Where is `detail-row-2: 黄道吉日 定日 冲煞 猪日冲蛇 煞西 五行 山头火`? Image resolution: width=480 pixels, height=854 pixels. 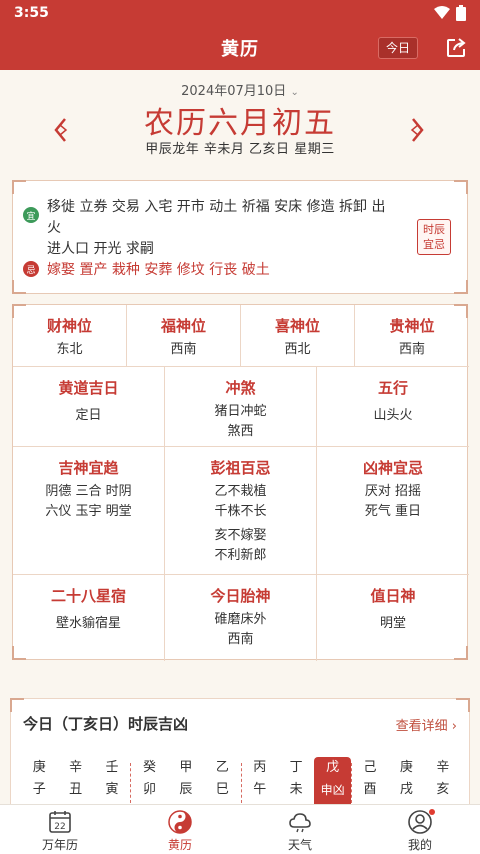 detail-row-2: 黄道吉日 定日 冲煞 猪日冲蛇 煞西 五行 山头火 is located at coordinates (241, 407).